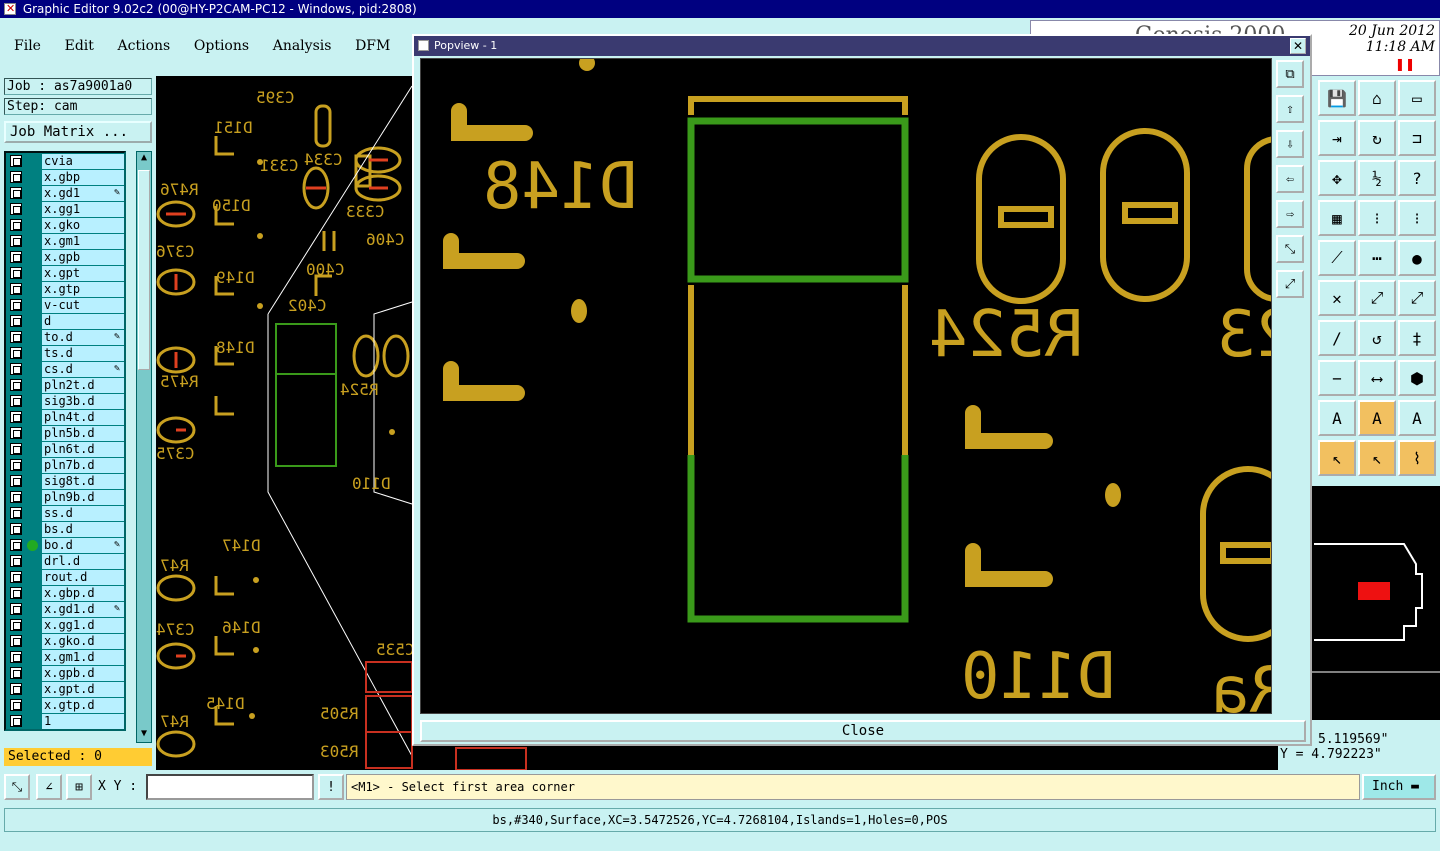 This screenshot has width=1440, height=851. What do you see at coordinates (1405, 64) in the screenshot?
I see `pause-icon: ❚❚` at bounding box center [1405, 64].